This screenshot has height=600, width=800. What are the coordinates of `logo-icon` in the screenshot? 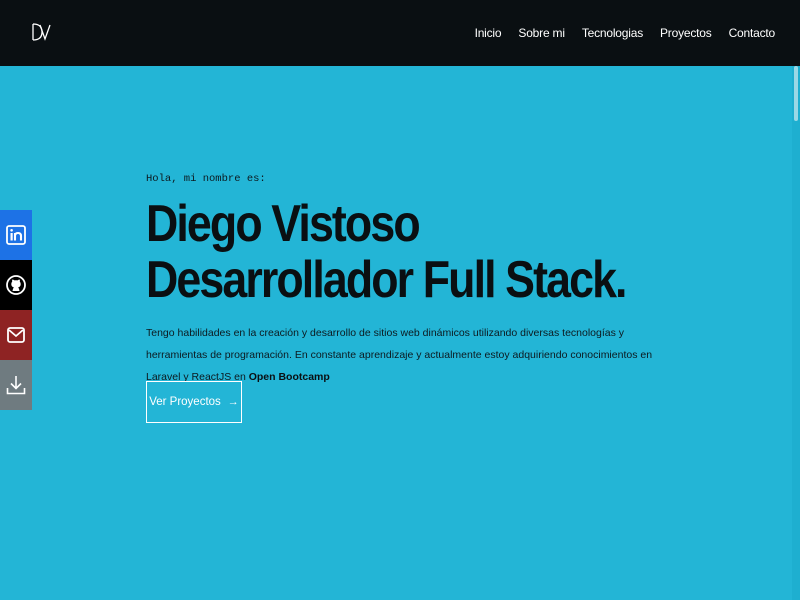 It's located at (41, 32).